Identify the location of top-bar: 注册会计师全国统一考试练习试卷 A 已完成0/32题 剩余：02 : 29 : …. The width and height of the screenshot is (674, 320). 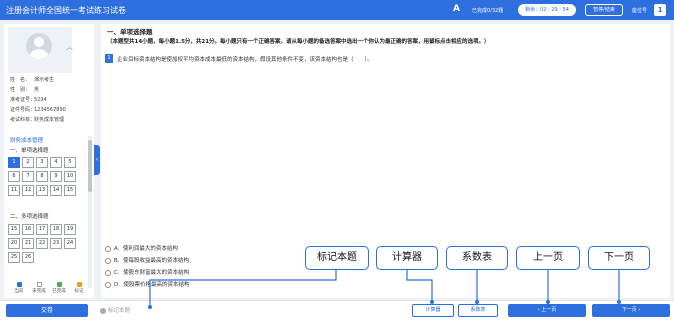
(337, 10).